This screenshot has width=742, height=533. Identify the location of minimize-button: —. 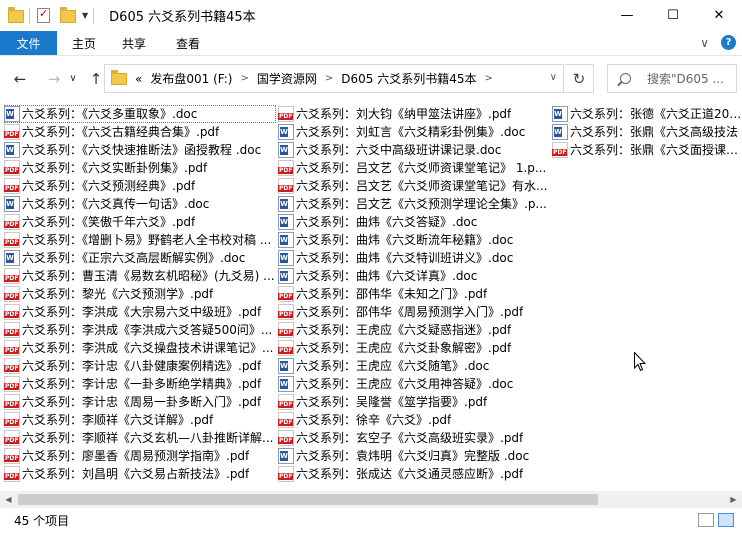
(627, 15).